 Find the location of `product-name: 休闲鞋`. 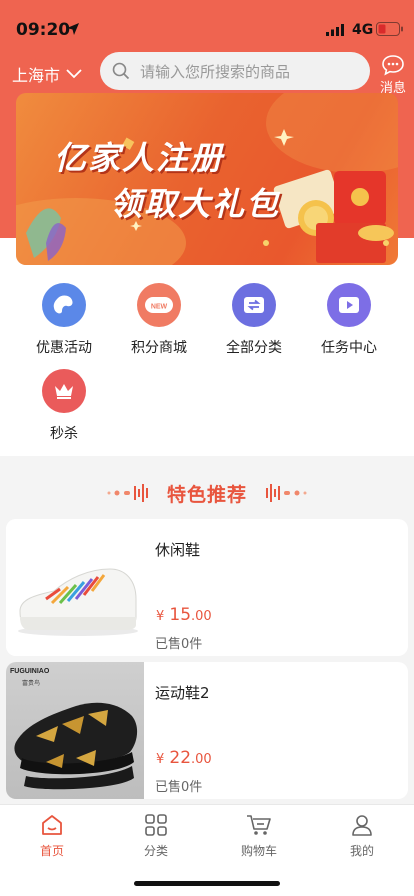

product-name: 休闲鞋 is located at coordinates (178, 550).